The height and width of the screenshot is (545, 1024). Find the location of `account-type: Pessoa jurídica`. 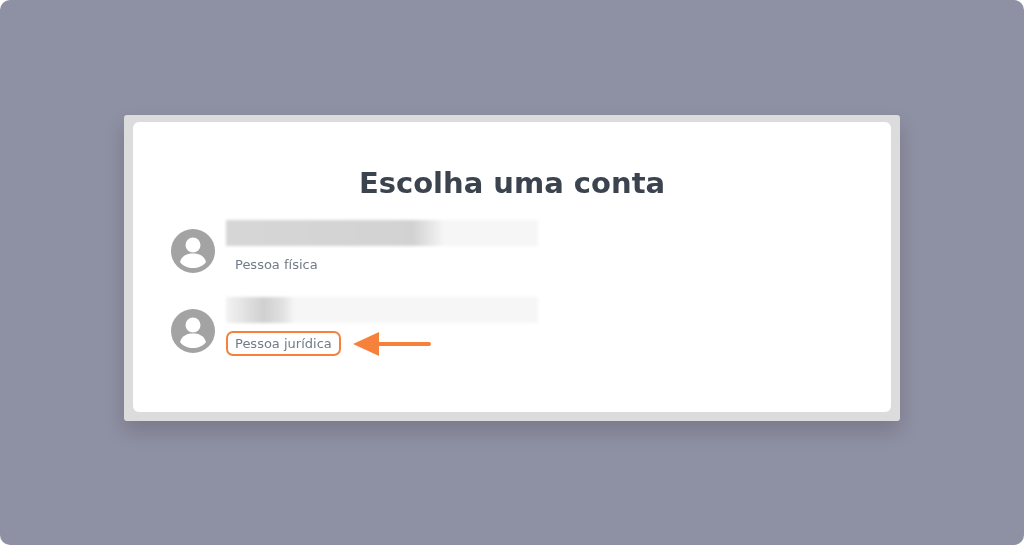

account-type: Pessoa jurídica is located at coordinates (283, 343).